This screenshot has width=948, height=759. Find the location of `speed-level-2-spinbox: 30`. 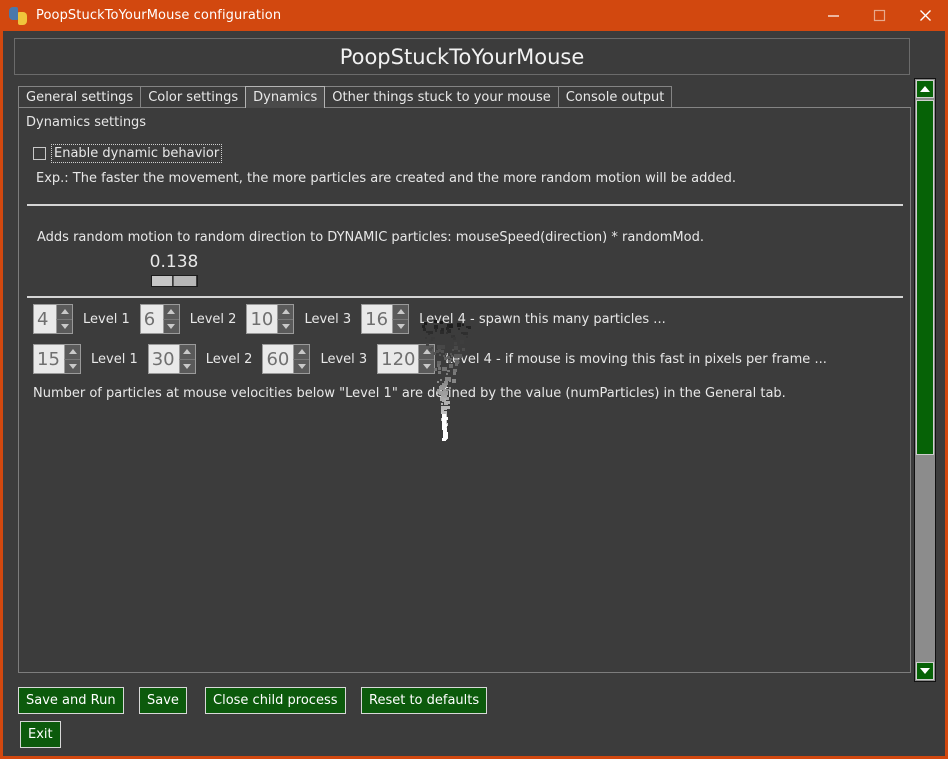

speed-level-2-spinbox: 30 is located at coordinates (171, 359).